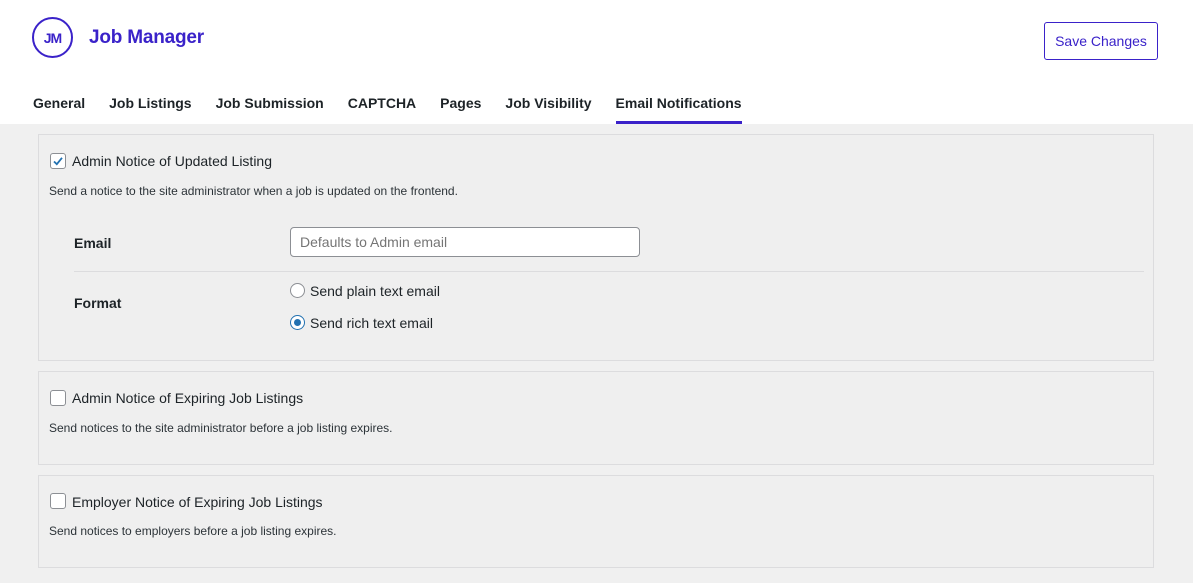  What do you see at coordinates (460, 109) in the screenshot?
I see `tab-pages: Pages` at bounding box center [460, 109].